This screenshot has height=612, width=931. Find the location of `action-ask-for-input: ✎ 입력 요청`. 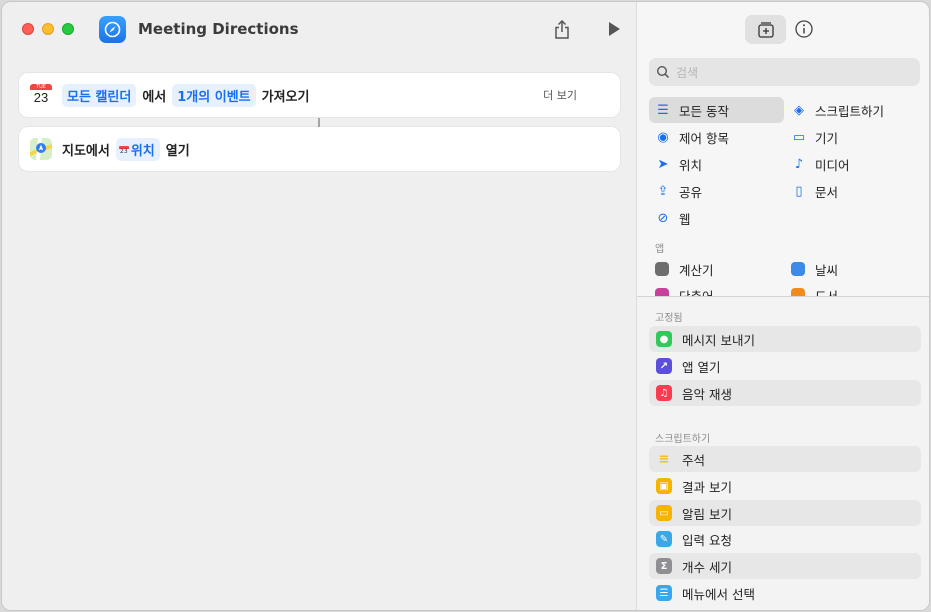

action-ask-for-input: ✎ 입력 요청 is located at coordinates (785, 539).